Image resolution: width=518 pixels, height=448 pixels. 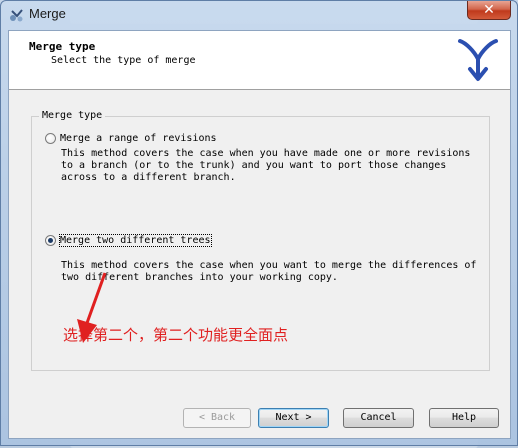 I want to click on help-button: Help, so click(x=464, y=418).